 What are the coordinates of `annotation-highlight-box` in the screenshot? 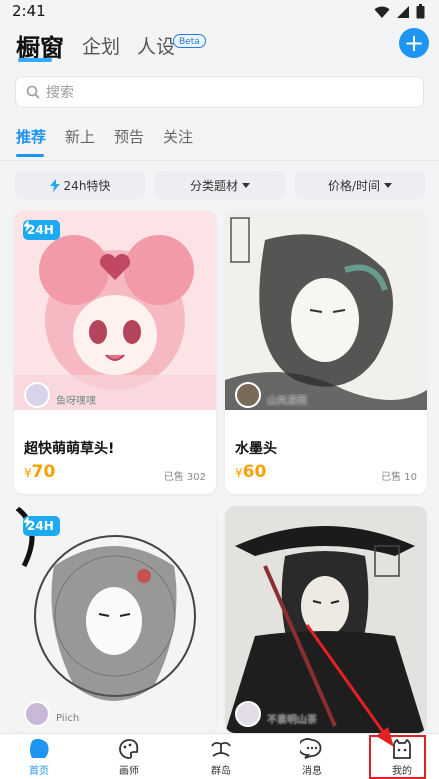 It's located at (397, 757).